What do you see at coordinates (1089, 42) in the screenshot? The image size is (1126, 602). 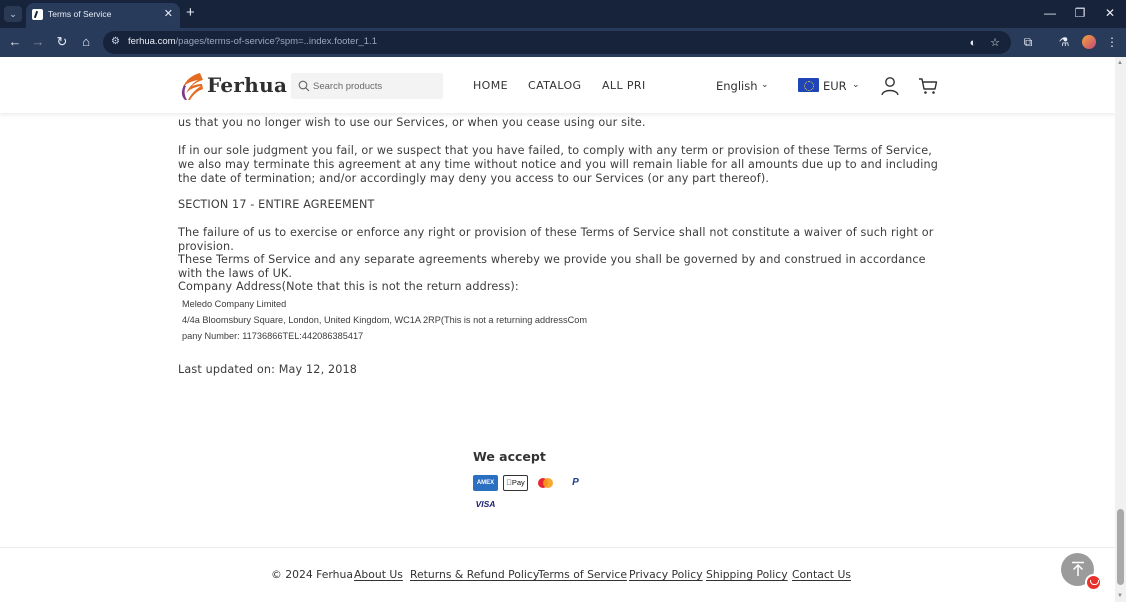 I see `profile-avatar-icon` at bounding box center [1089, 42].